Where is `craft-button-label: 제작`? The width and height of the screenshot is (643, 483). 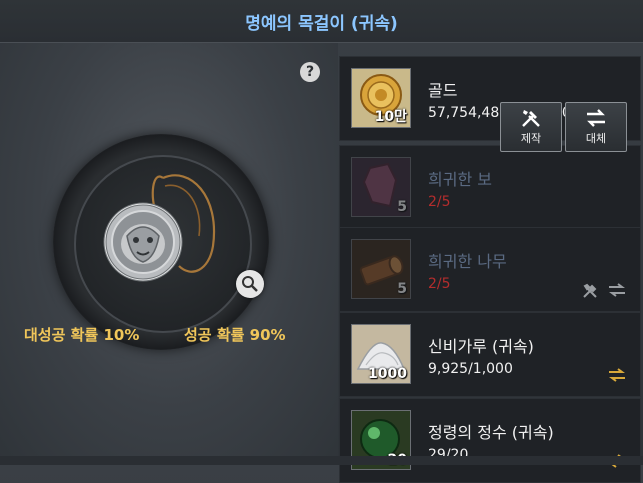
craft-button-label: 제작 is located at coordinates (531, 138).